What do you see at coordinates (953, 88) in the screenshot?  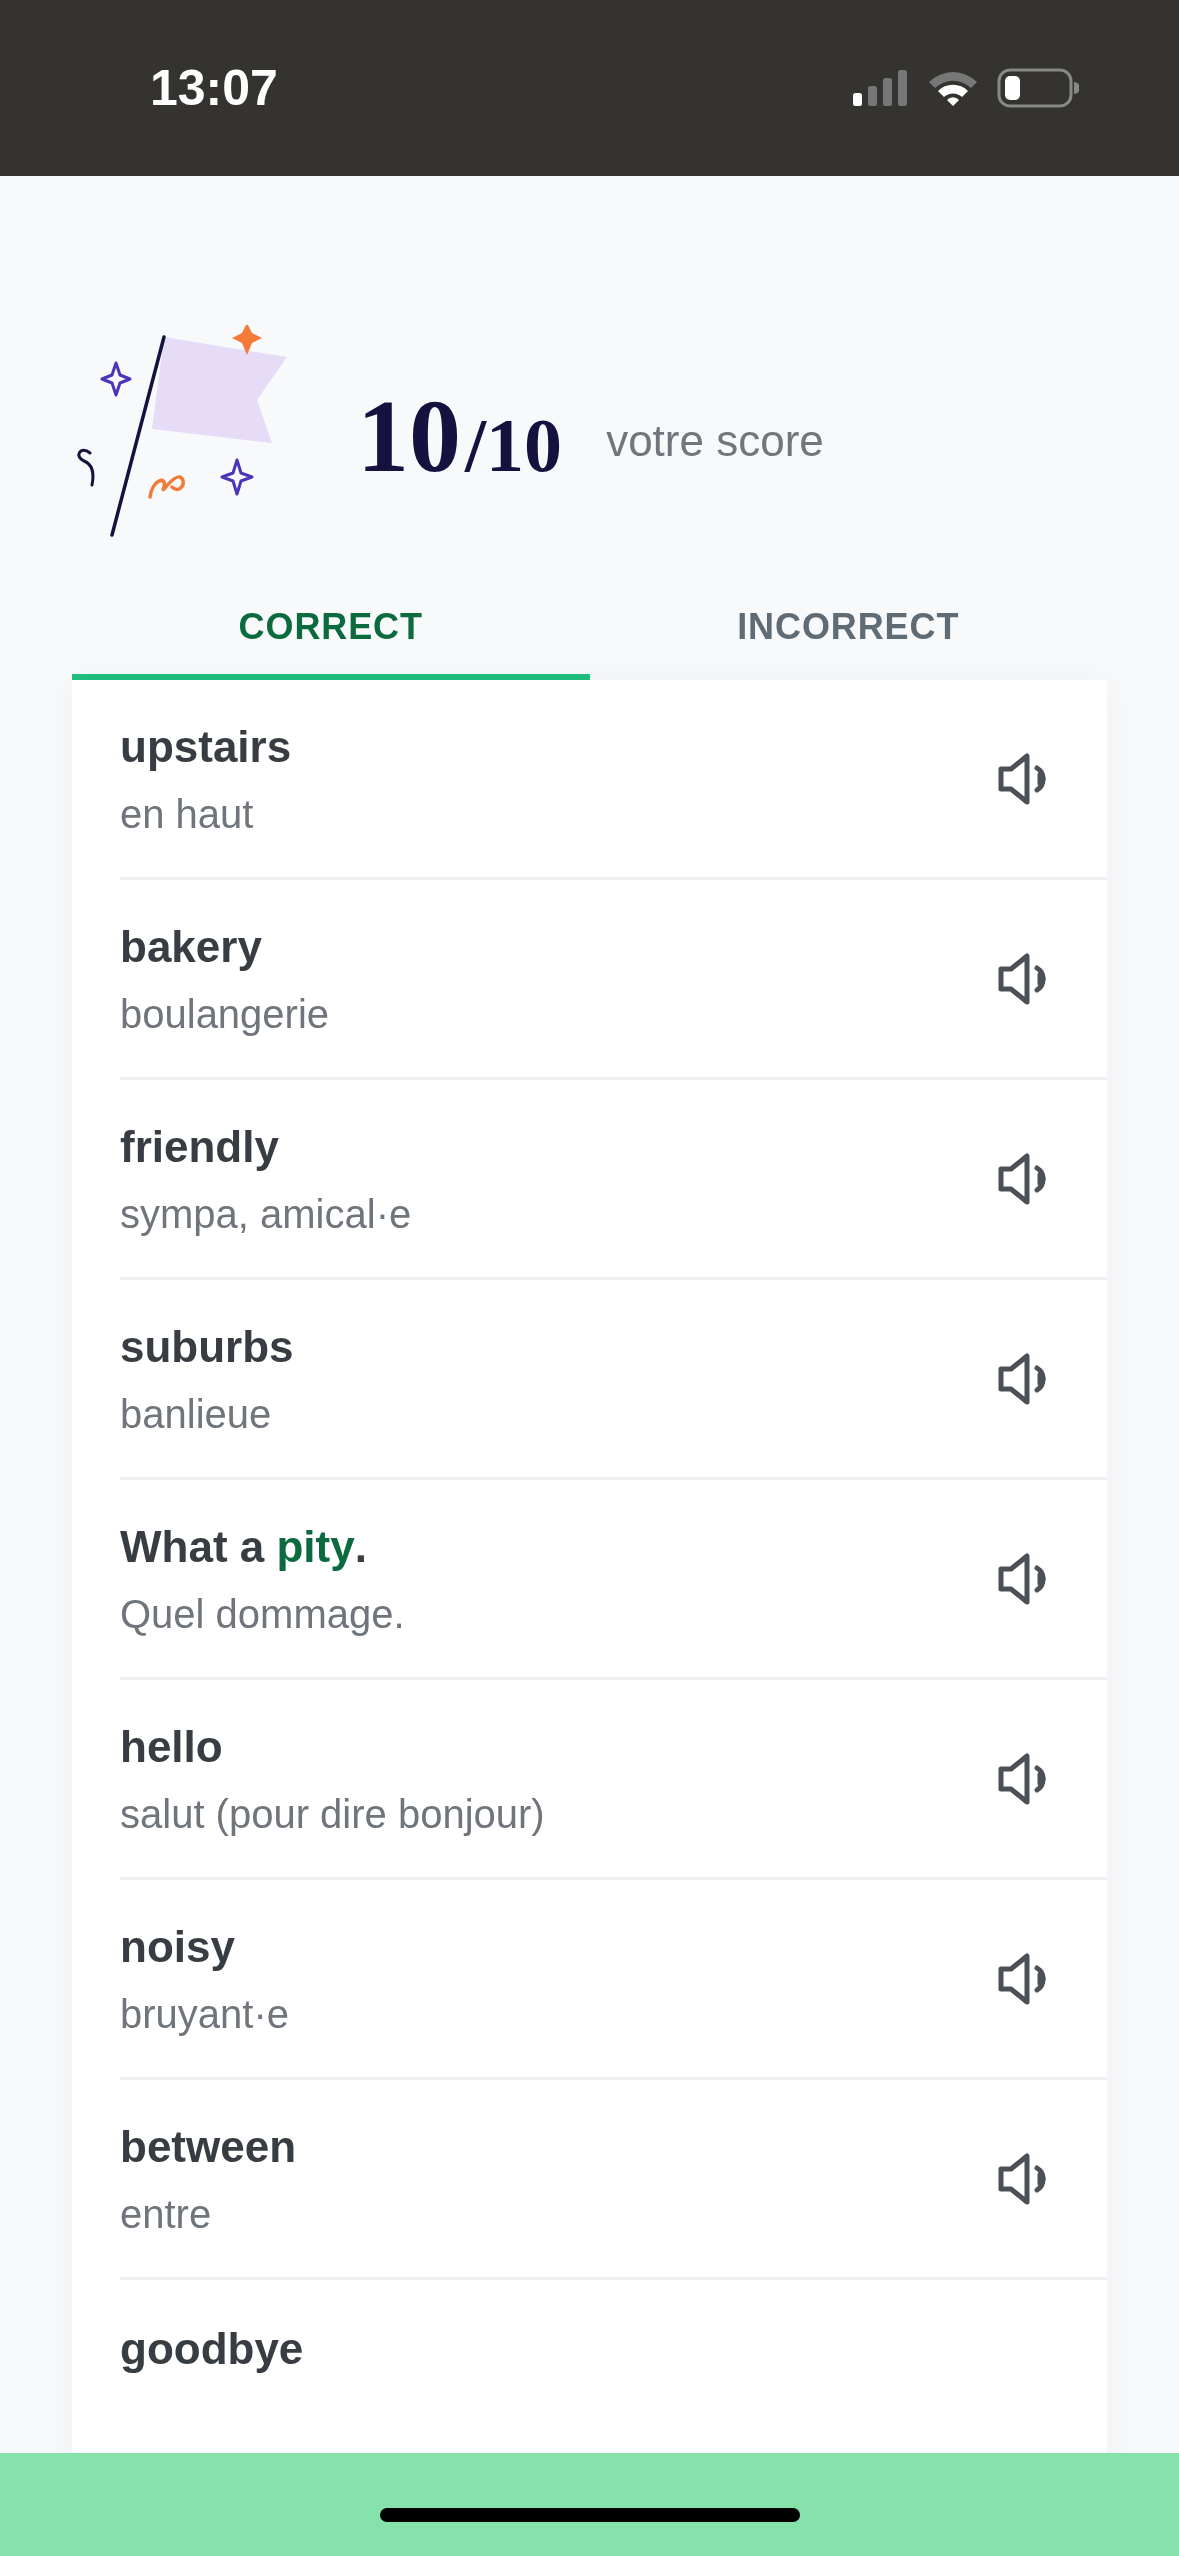 I see `wifi-icon` at bounding box center [953, 88].